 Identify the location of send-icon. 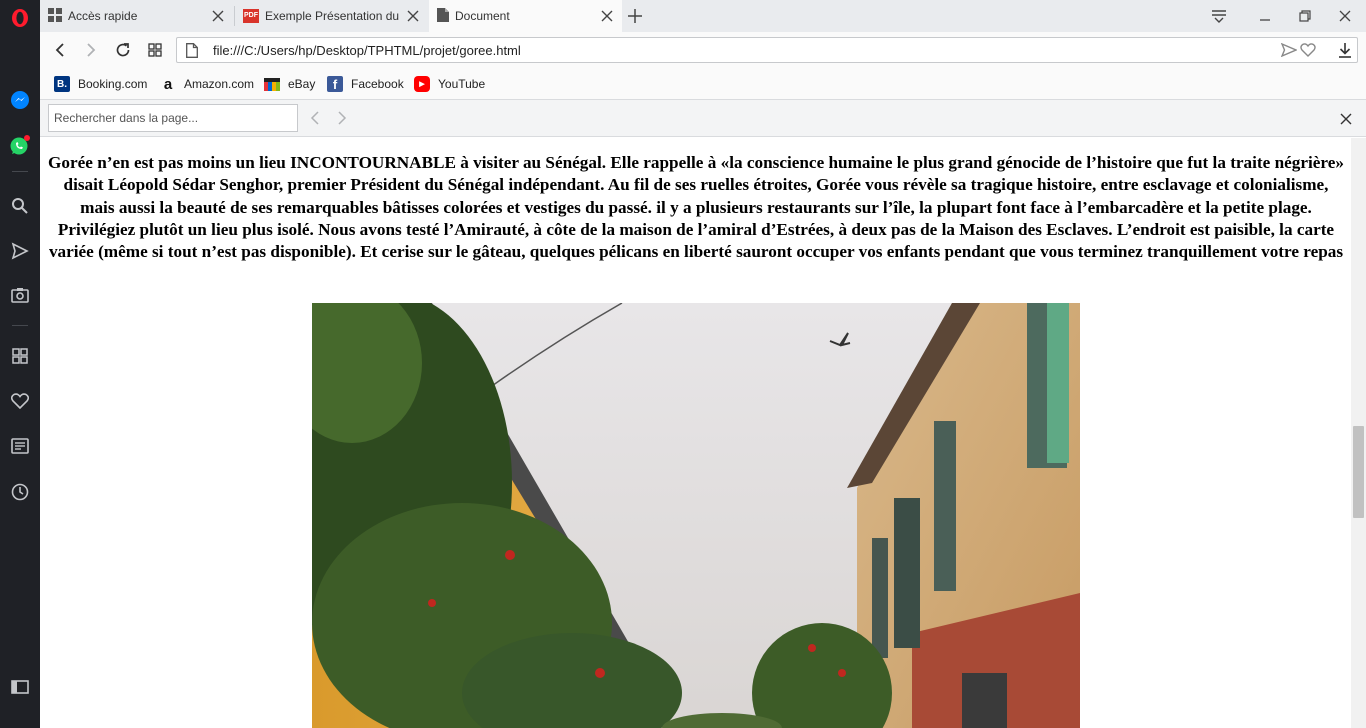
(20, 251).